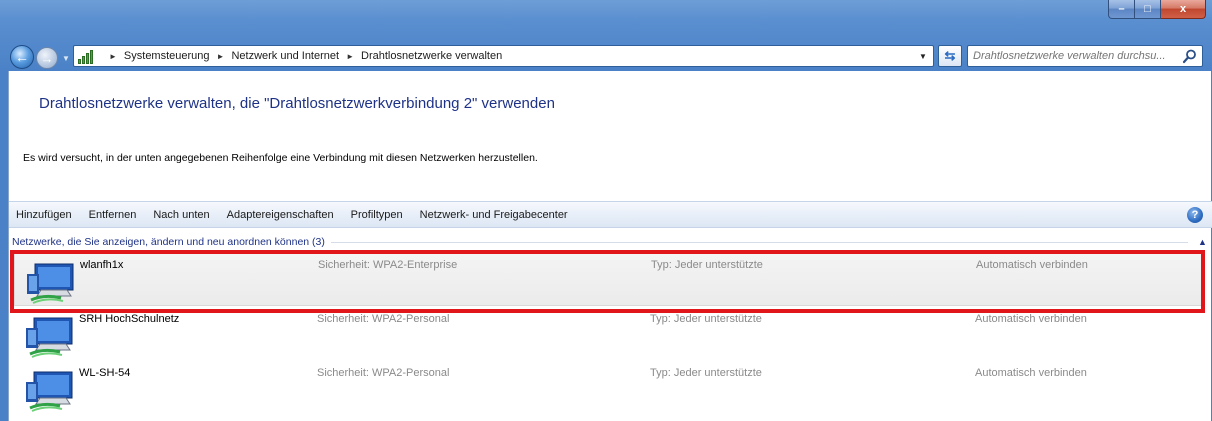 The image size is (1212, 421). What do you see at coordinates (431, 56) in the screenshot?
I see `breadcrumb-item-drahtlosnetzwerke-verwalten: Drahtlosnetzwerke verwalten` at bounding box center [431, 56].